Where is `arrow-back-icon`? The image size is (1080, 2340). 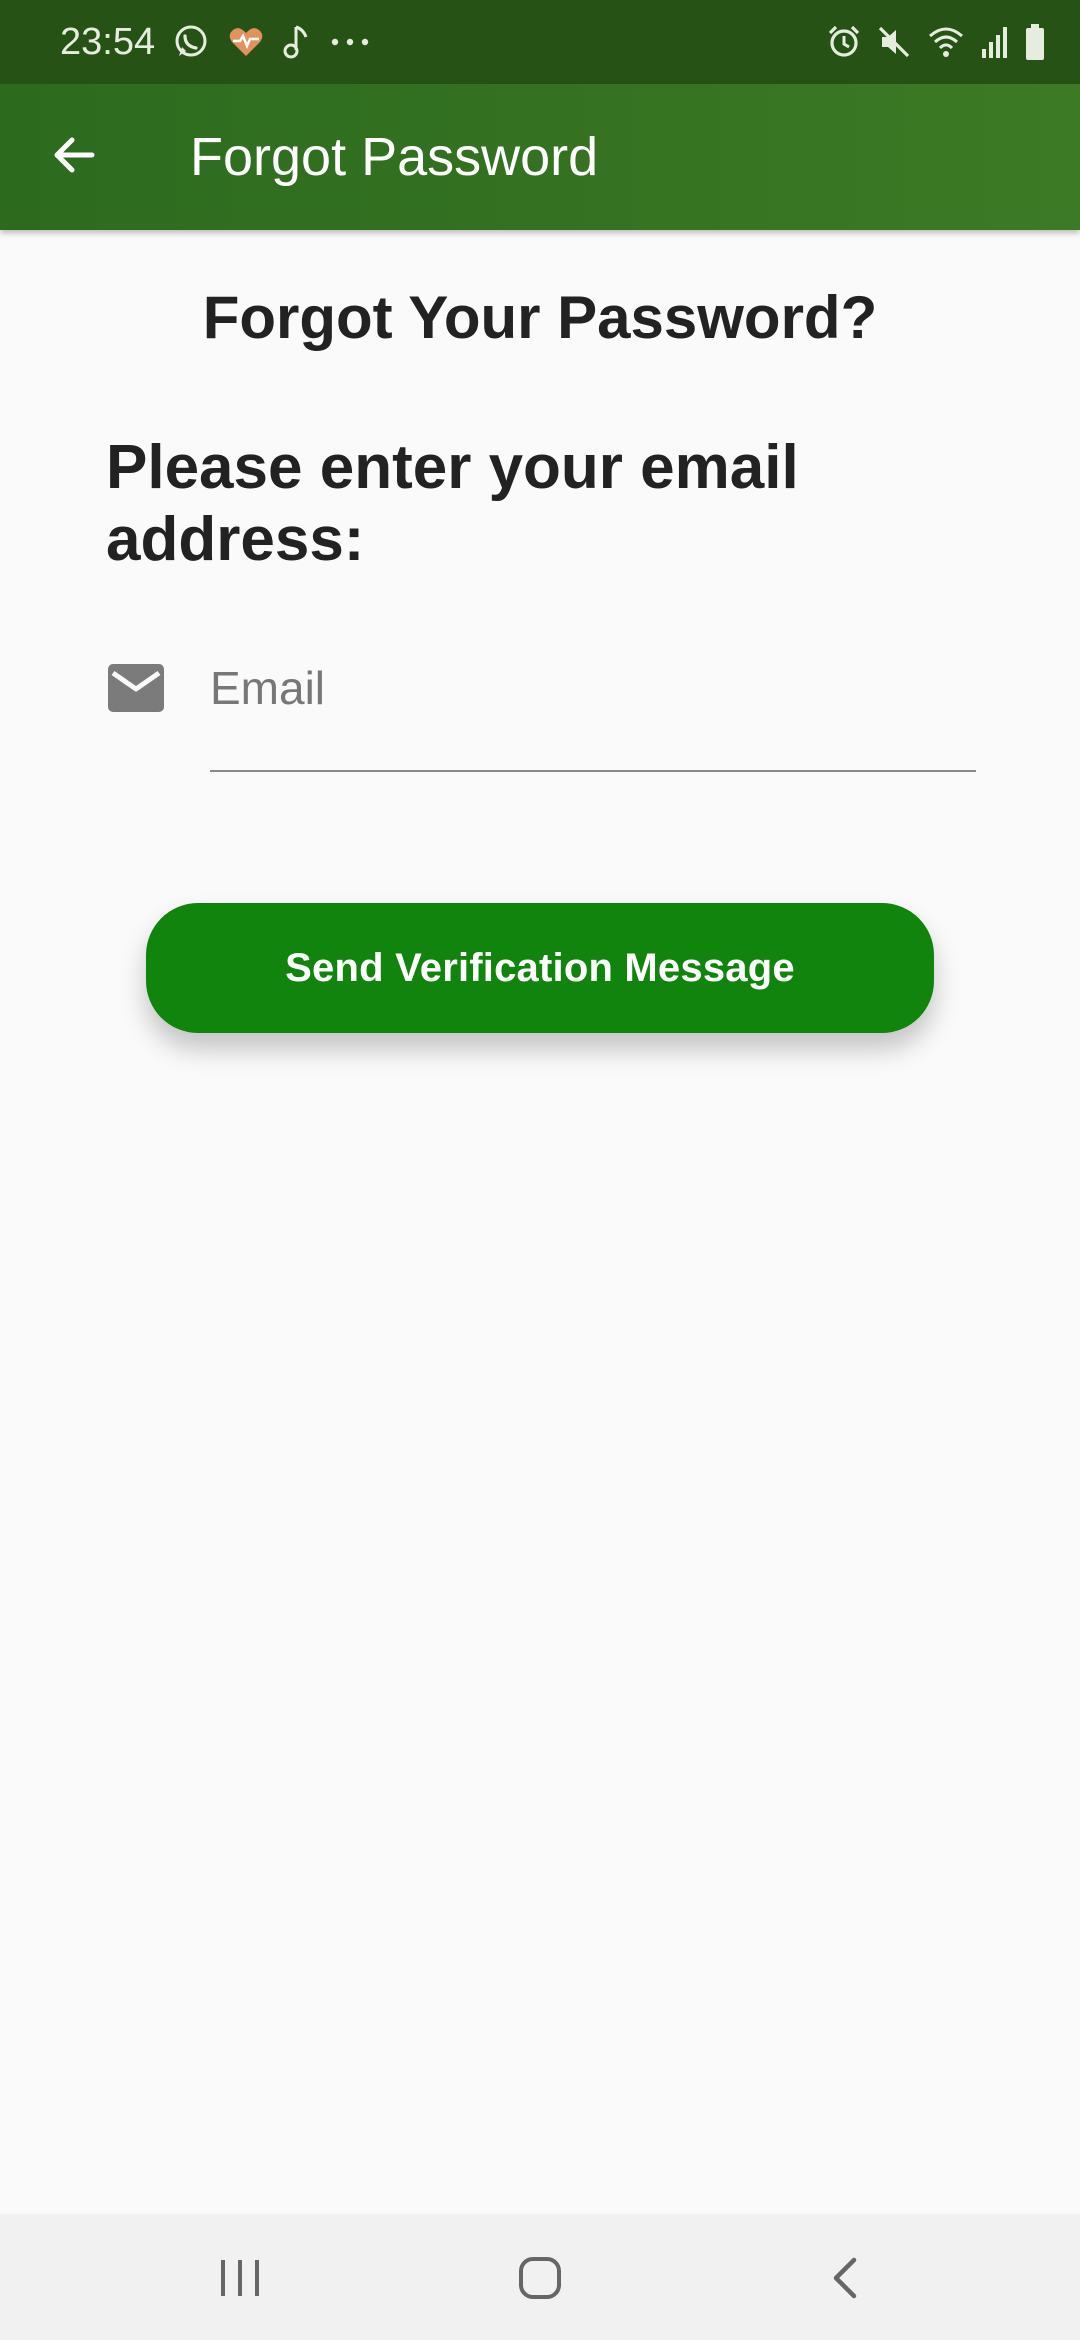 arrow-back-icon is located at coordinates (74, 157).